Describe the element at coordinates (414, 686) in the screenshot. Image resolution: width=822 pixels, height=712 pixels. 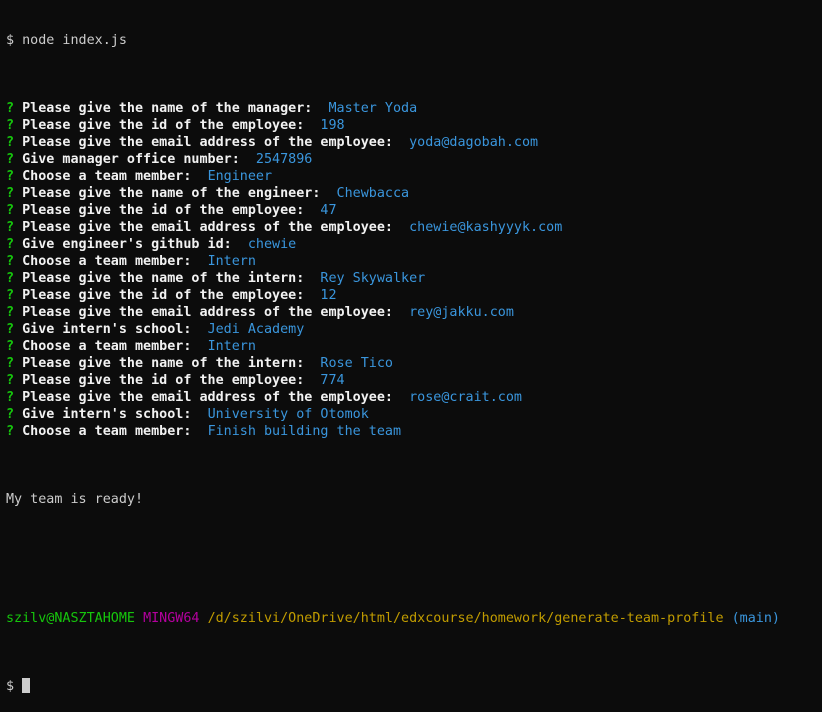
I see `input-line: $` at that location.